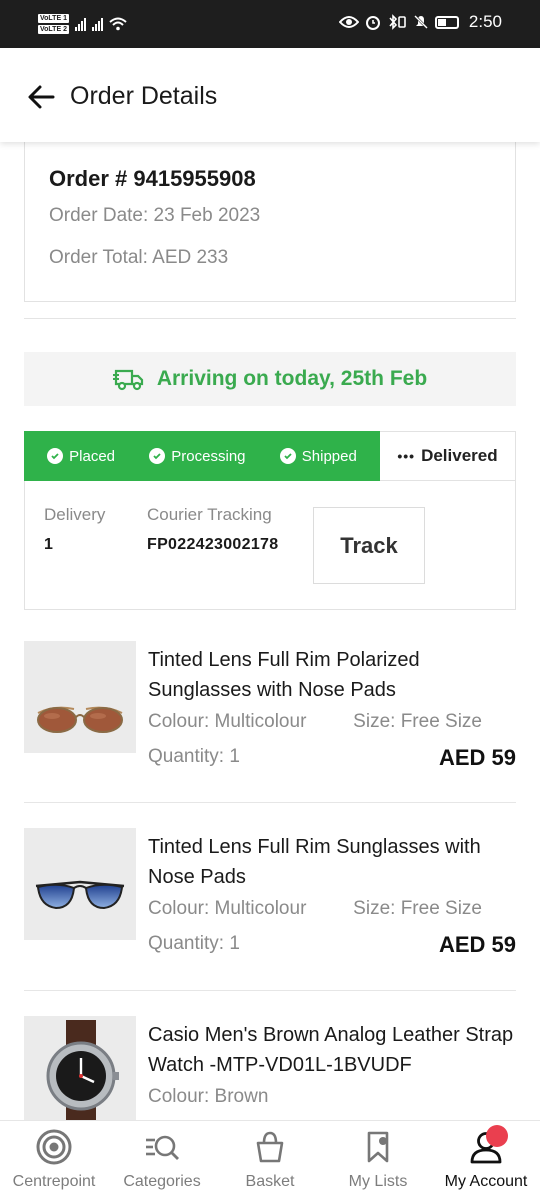 This screenshot has width=540, height=1194. Describe the element at coordinates (270, 24) in the screenshot. I see `status-bar: VoLTE 1 VoLTE 2 2:50` at that location.